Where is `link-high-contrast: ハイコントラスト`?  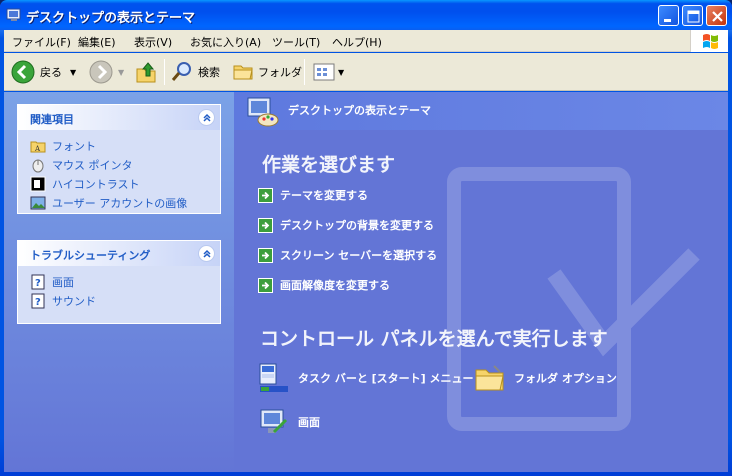
link-high-contrast: ハイコントラスト is located at coordinates (125, 183).